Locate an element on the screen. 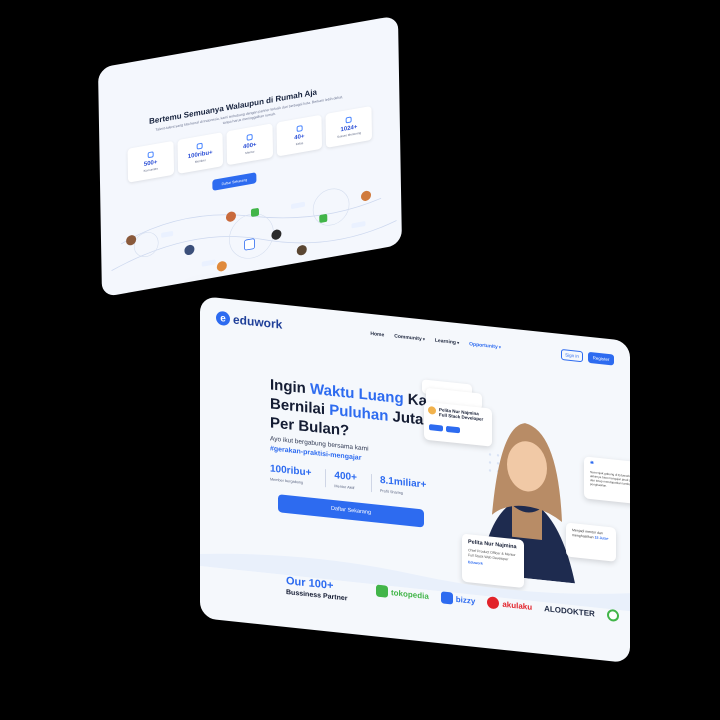 The image size is (720, 720). stat-label: Komunitas is located at coordinates (150, 169).